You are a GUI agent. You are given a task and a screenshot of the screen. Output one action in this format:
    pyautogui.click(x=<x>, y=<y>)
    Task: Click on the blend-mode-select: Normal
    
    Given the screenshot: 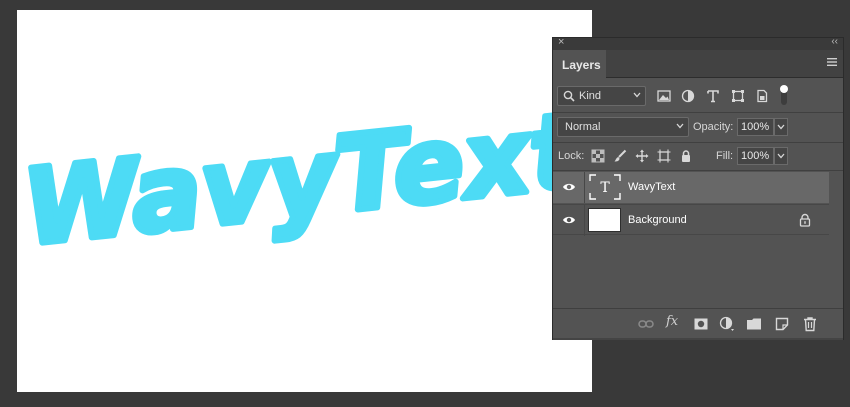 What is the action you would take?
    pyautogui.click(x=623, y=127)
    